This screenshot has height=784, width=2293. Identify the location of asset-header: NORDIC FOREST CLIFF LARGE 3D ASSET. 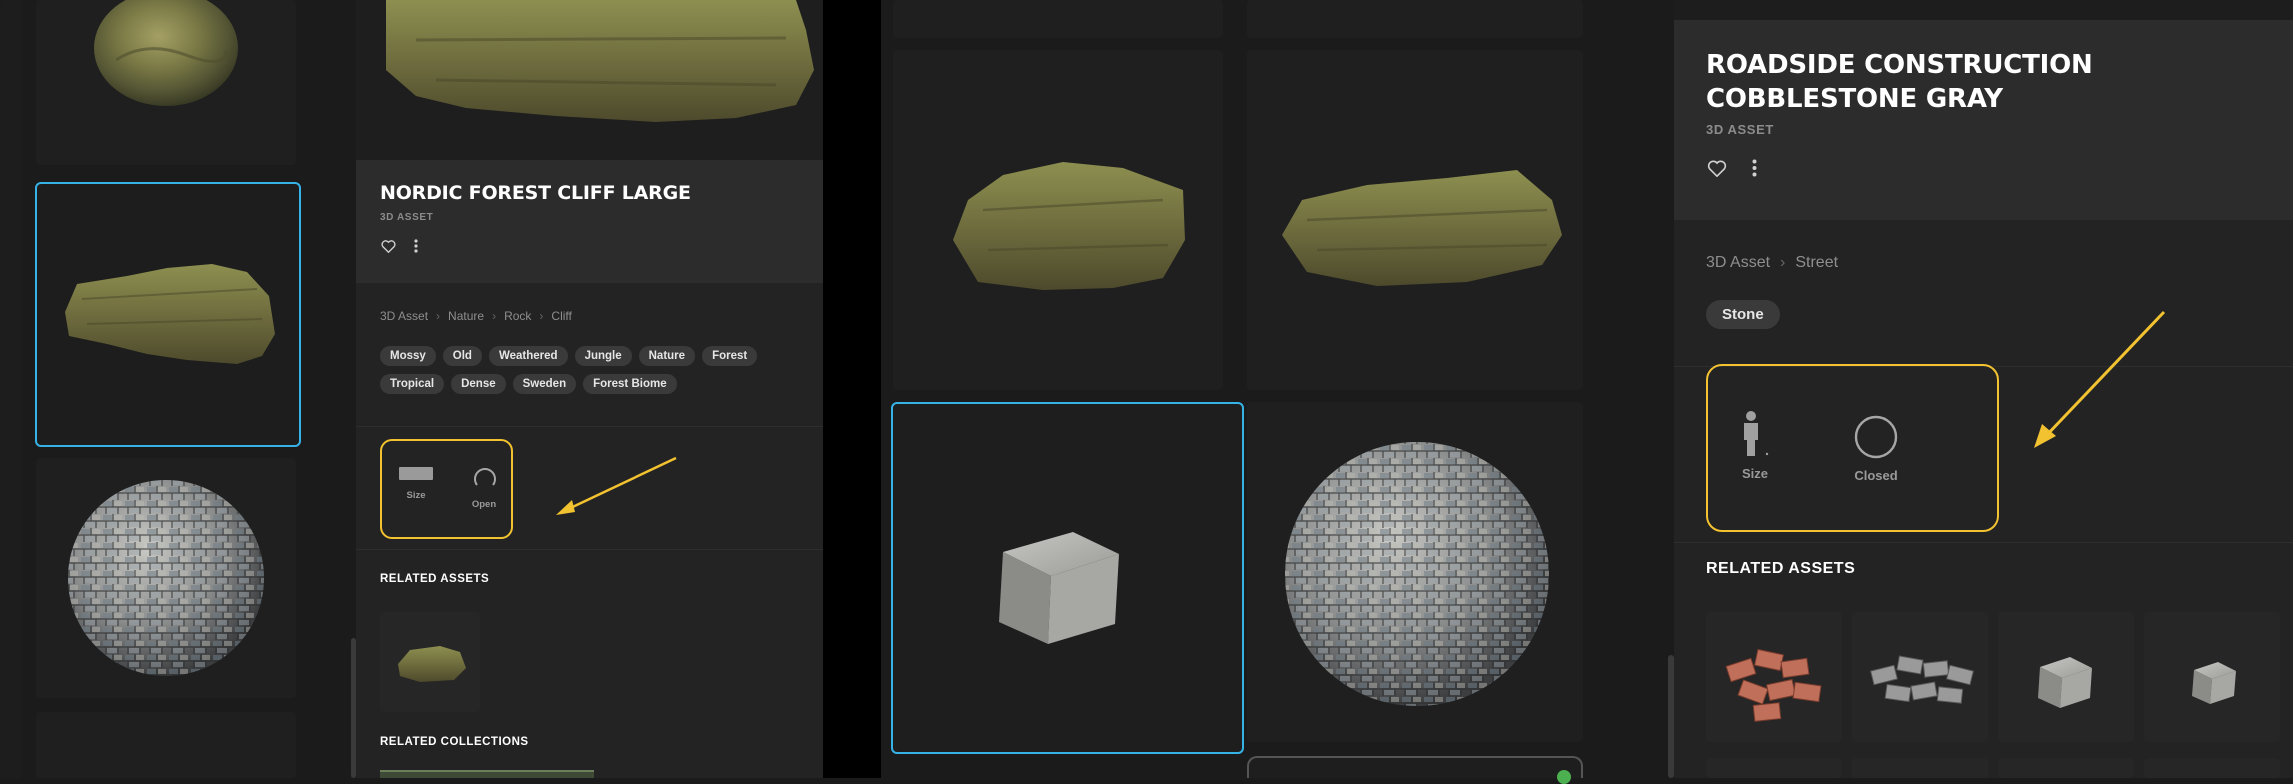
(589, 221).